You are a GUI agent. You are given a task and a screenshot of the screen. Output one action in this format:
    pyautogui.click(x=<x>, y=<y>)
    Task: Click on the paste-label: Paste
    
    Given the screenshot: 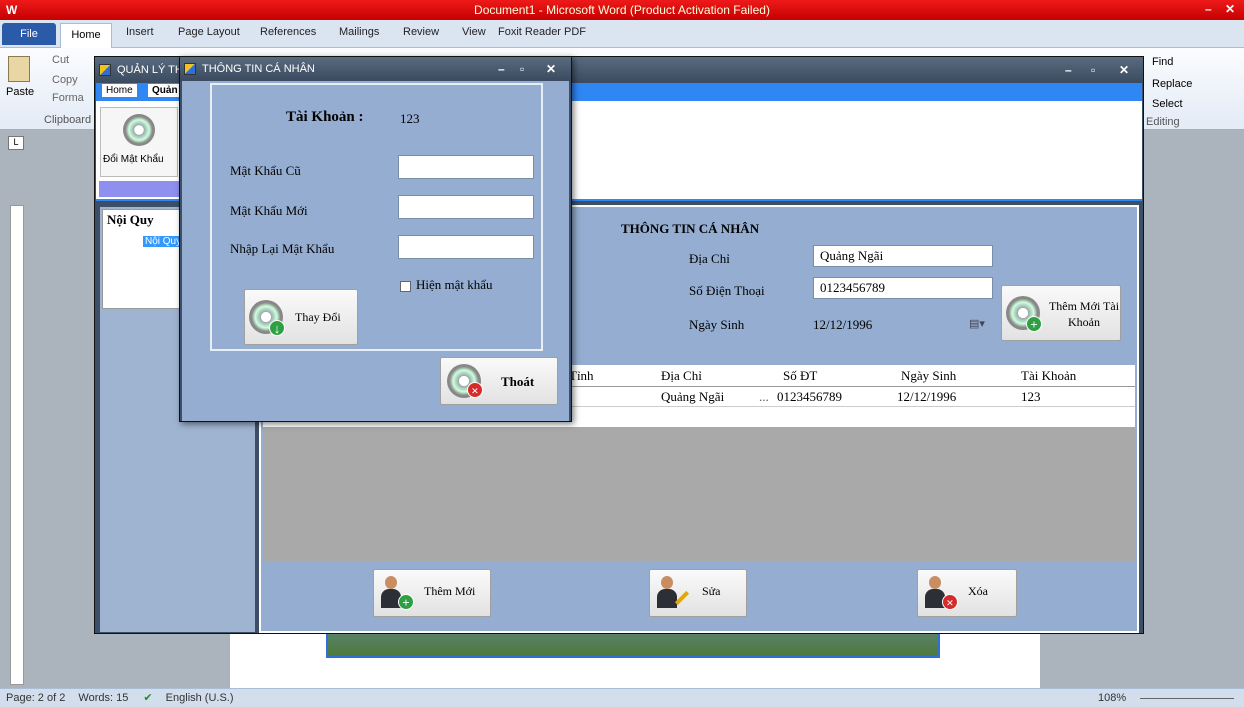 What is the action you would take?
    pyautogui.click(x=20, y=92)
    